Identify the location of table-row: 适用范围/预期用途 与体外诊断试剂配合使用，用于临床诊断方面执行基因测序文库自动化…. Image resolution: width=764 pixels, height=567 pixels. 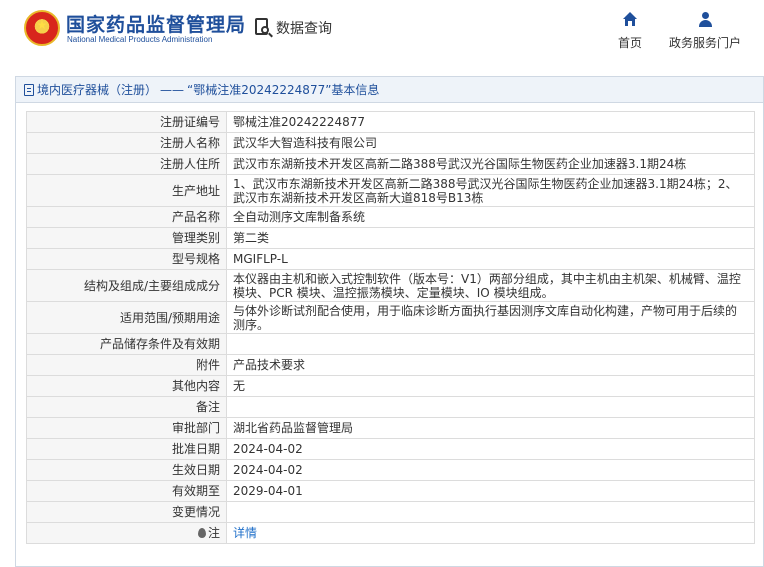
(390, 317).